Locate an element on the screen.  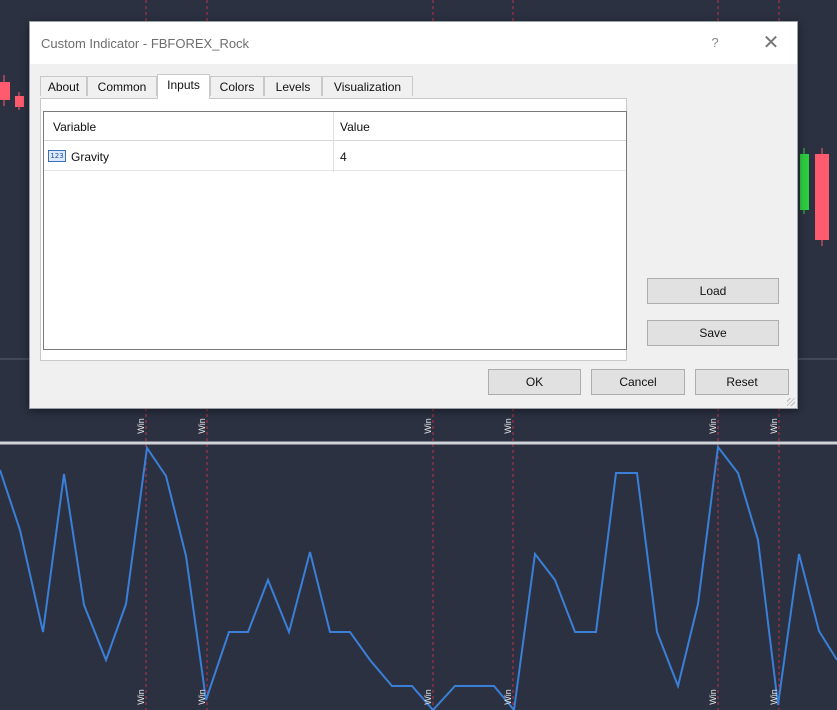
column-header-variable: Variable is located at coordinates (74, 127).